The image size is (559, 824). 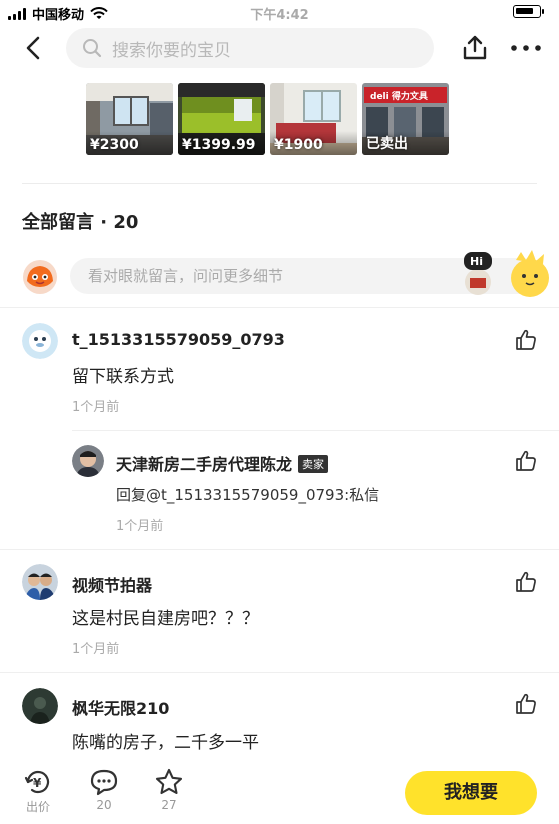 I want to click on mascot-sticker-icon: Hi, so click(x=506, y=273).